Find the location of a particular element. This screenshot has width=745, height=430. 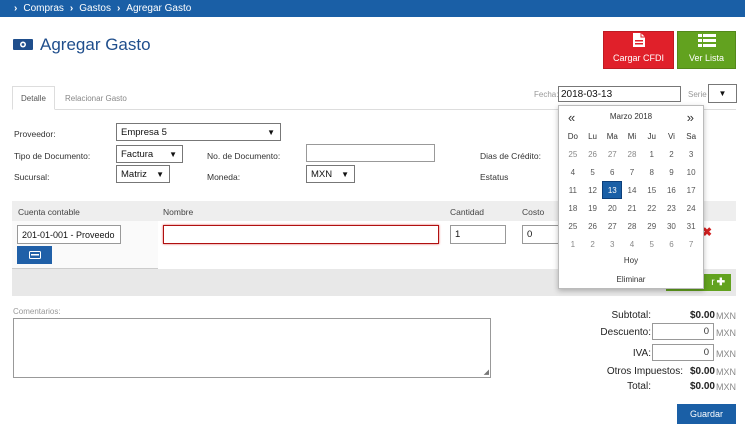

no-documento-label: No. de Documento: is located at coordinates (244, 156).